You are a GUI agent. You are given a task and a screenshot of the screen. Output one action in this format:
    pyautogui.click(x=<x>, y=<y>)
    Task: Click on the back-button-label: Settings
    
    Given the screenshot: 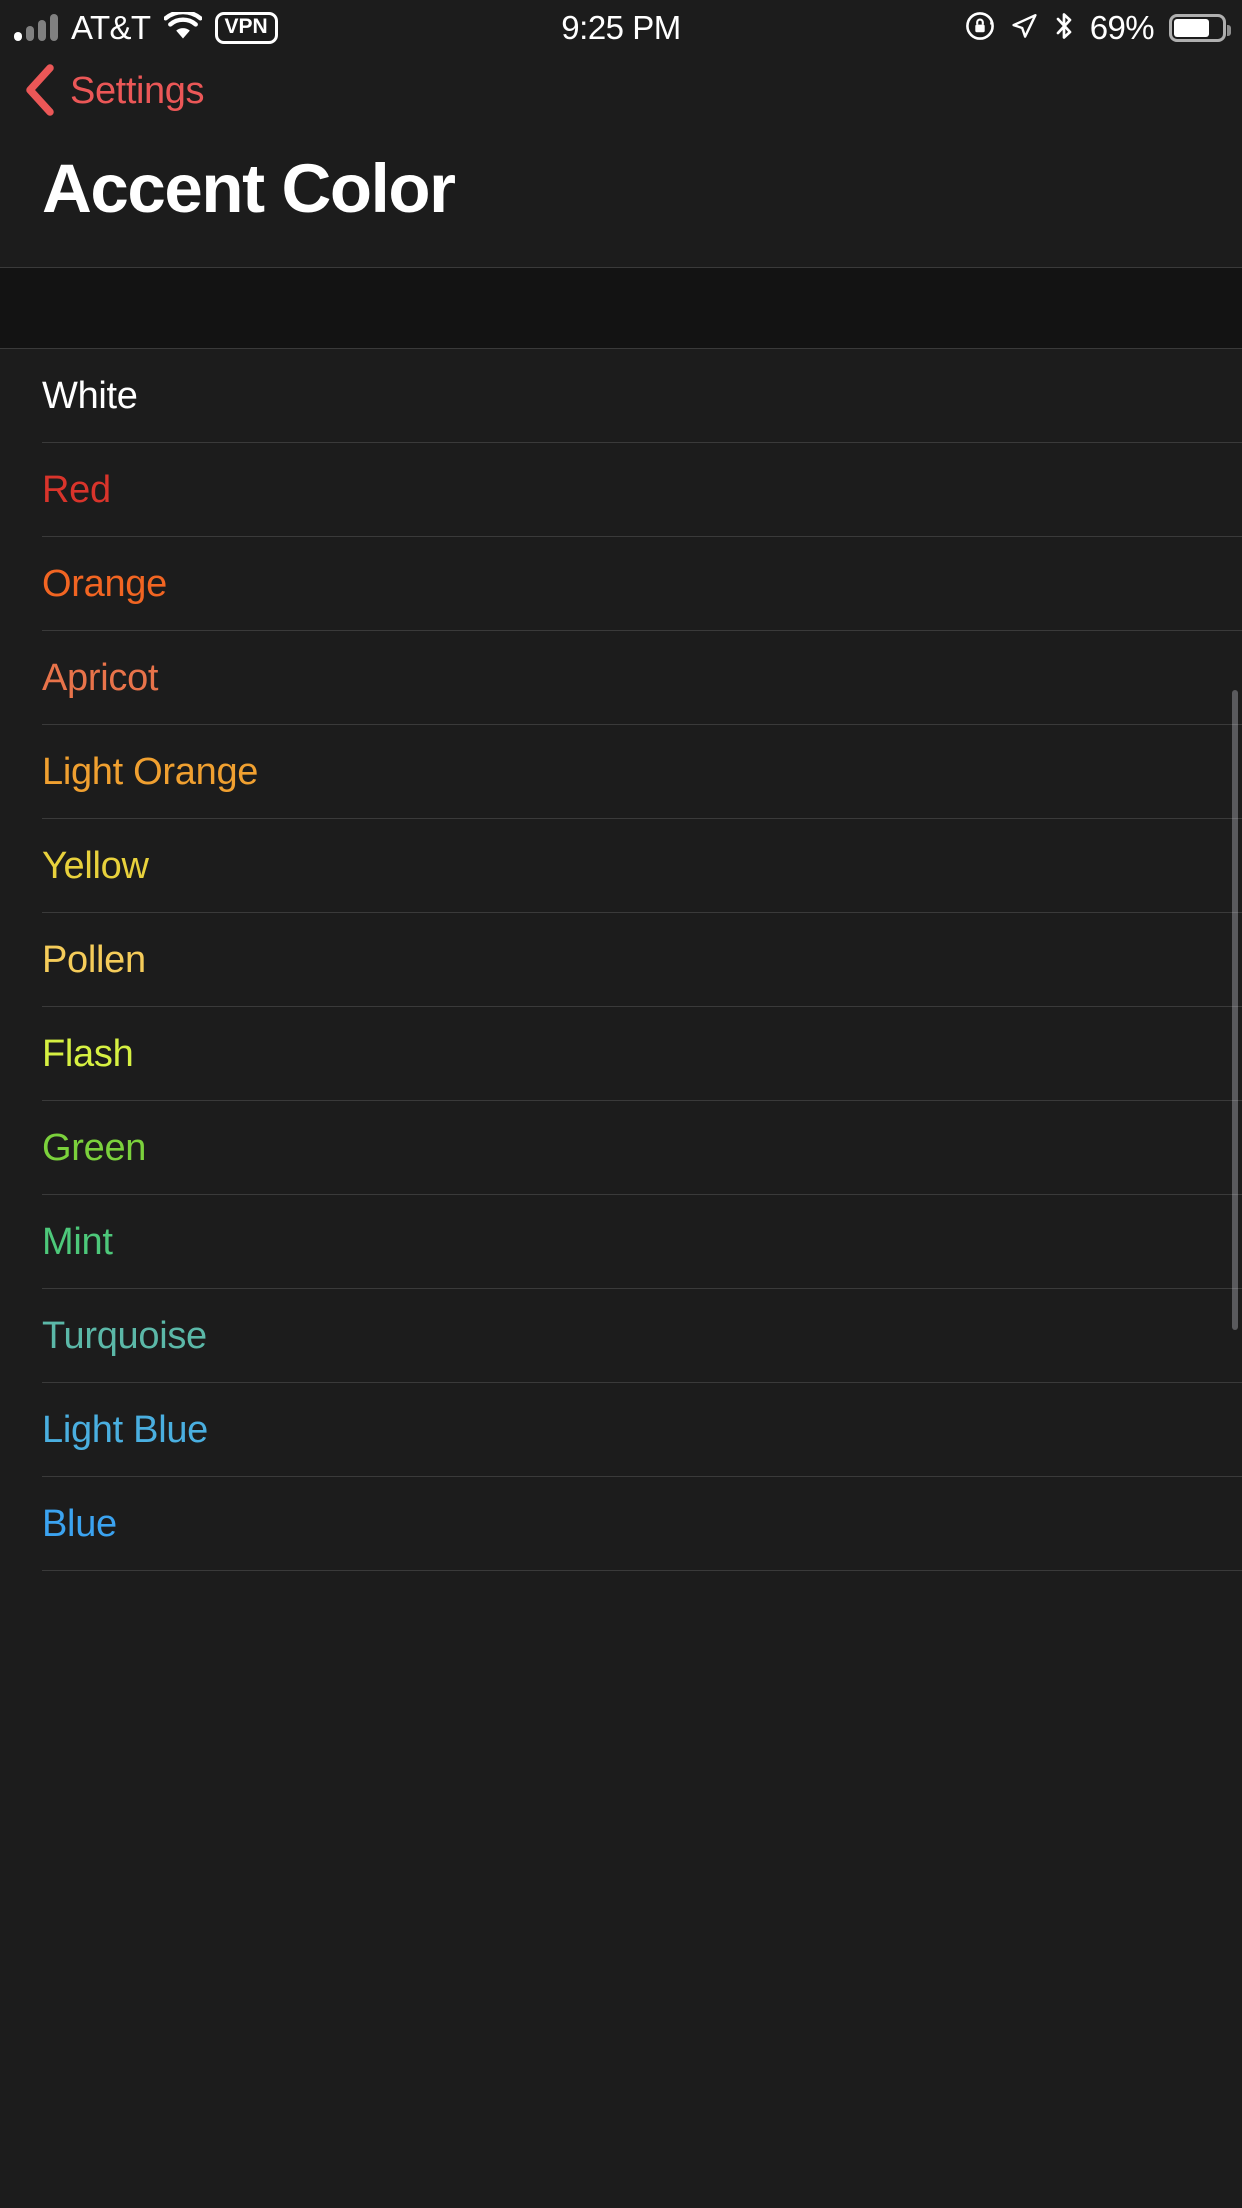 What is the action you would take?
    pyautogui.click(x=137, y=90)
    